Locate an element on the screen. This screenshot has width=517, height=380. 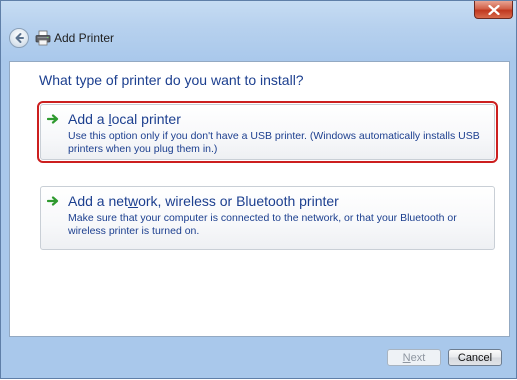
printer-icon is located at coordinates (43, 38).